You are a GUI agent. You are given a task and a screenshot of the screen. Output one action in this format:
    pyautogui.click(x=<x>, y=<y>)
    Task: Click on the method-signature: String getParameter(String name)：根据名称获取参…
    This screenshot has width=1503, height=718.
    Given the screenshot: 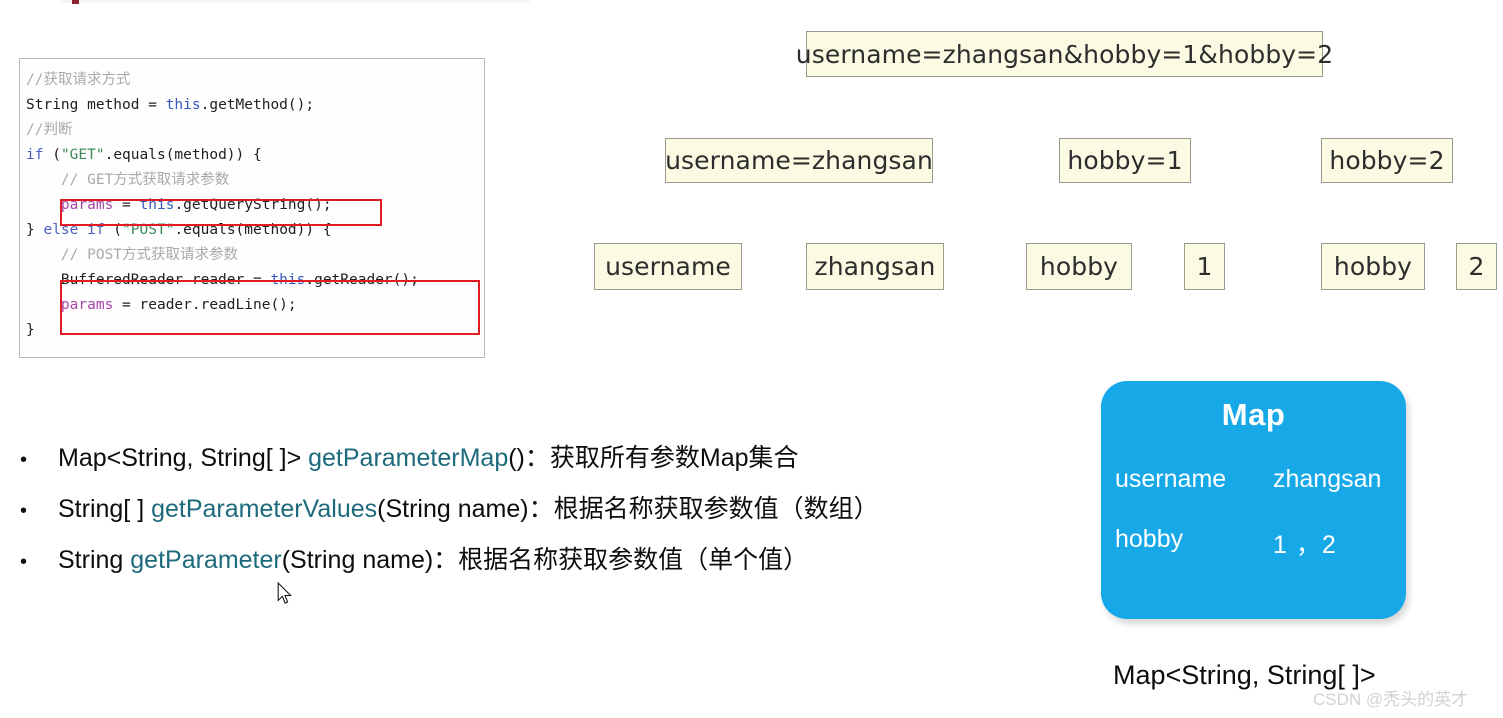 What is the action you would take?
    pyautogui.click(x=433, y=558)
    